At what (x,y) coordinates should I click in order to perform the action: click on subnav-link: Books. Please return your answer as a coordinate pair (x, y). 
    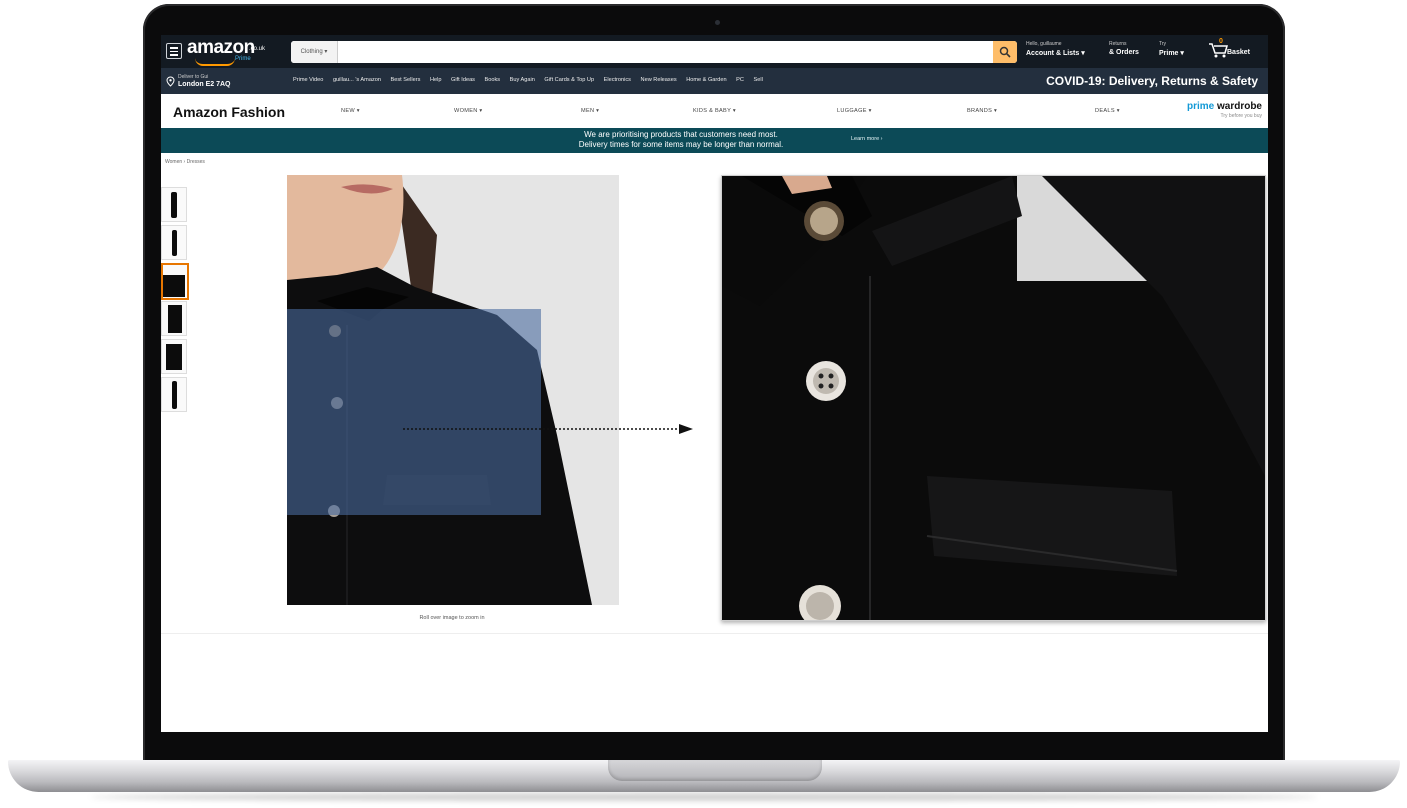
    Looking at the image, I should click on (493, 80).